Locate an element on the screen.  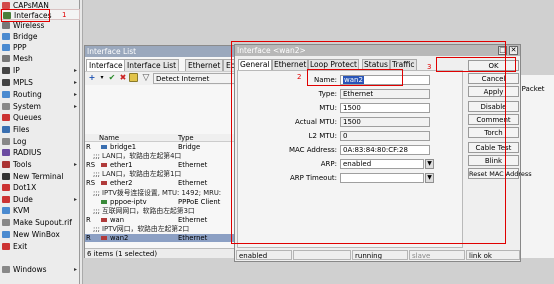
list-header: Name Type is located at coordinates (161, 138).